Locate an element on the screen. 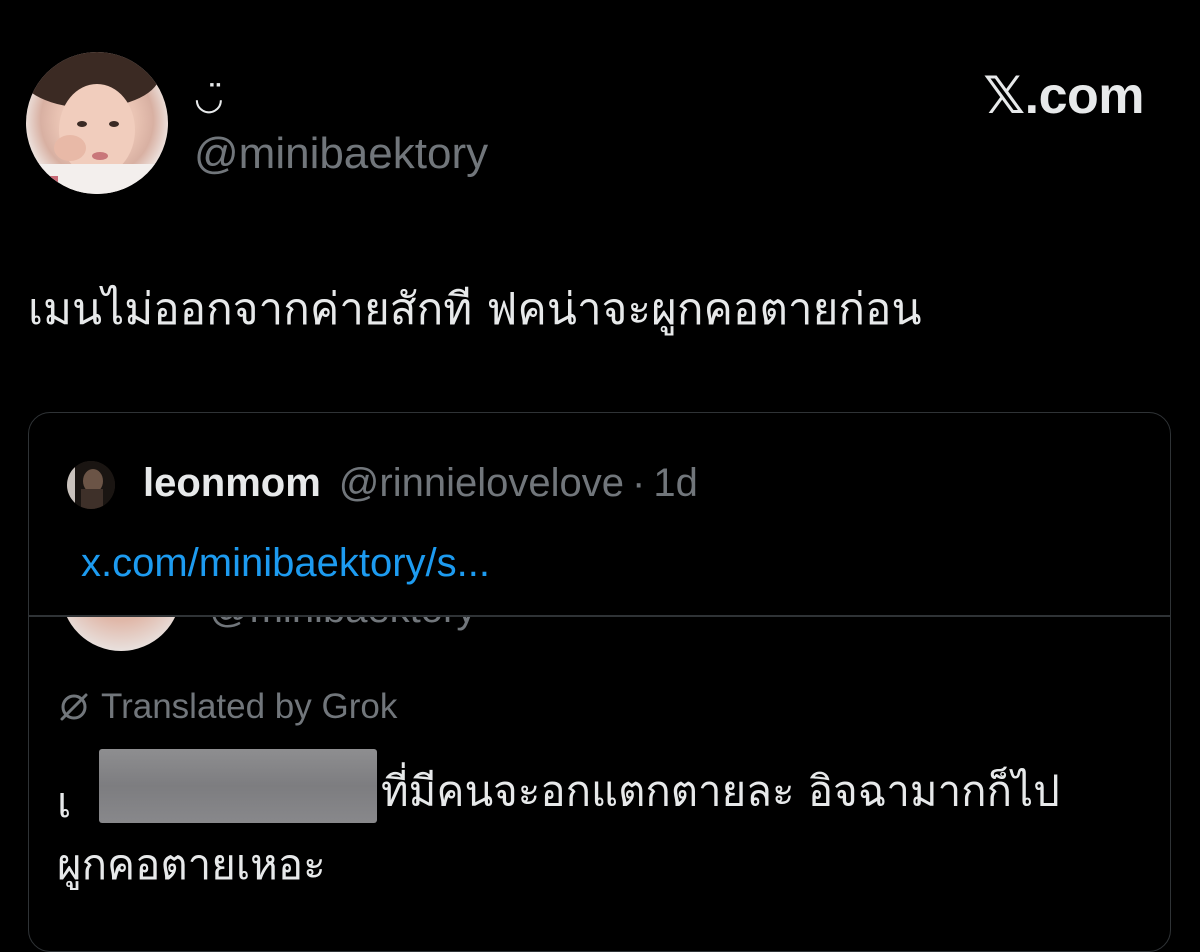 This screenshot has width=1200, height=952. author-avatar is located at coordinates (97, 123).